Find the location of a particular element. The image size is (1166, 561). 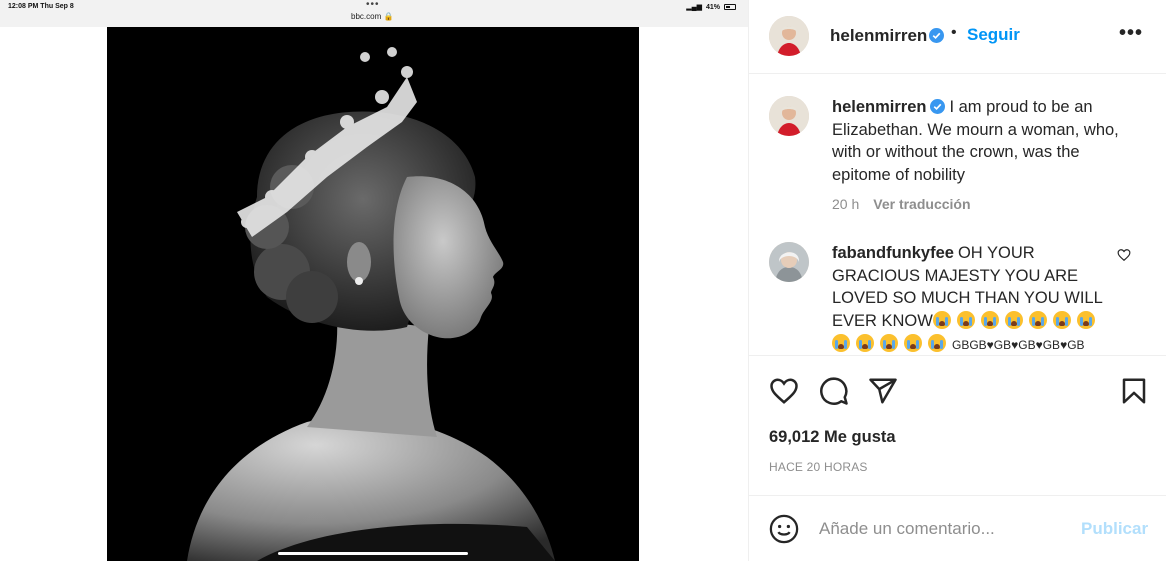

post-header: helenmirren • Seguir ••• is located at coordinates (957, 37).